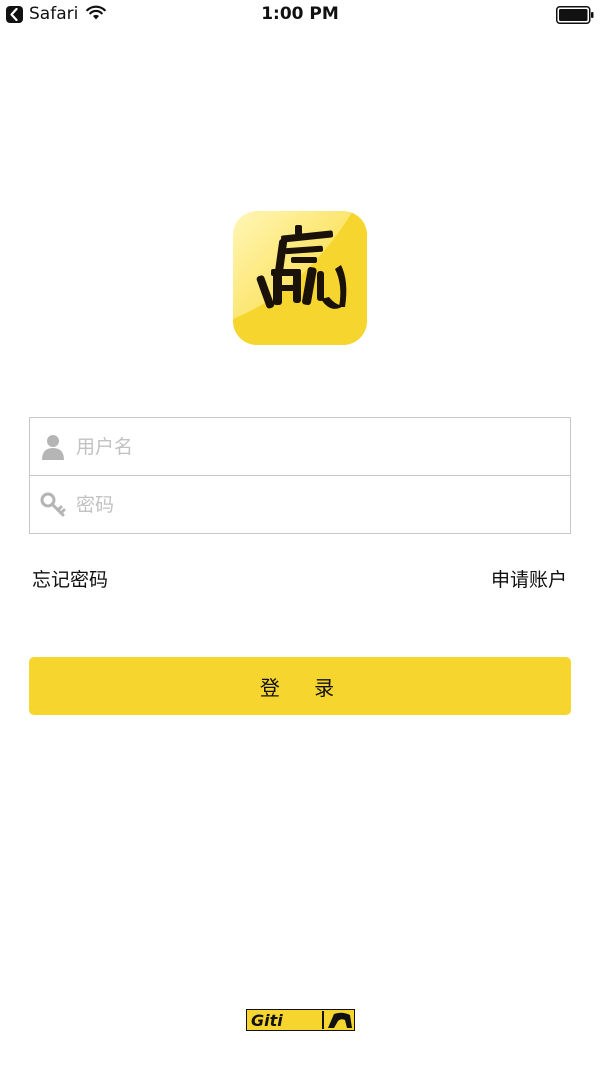 Image resolution: width=600 pixels, height=1067 pixels. I want to click on user-icon, so click(53, 447).